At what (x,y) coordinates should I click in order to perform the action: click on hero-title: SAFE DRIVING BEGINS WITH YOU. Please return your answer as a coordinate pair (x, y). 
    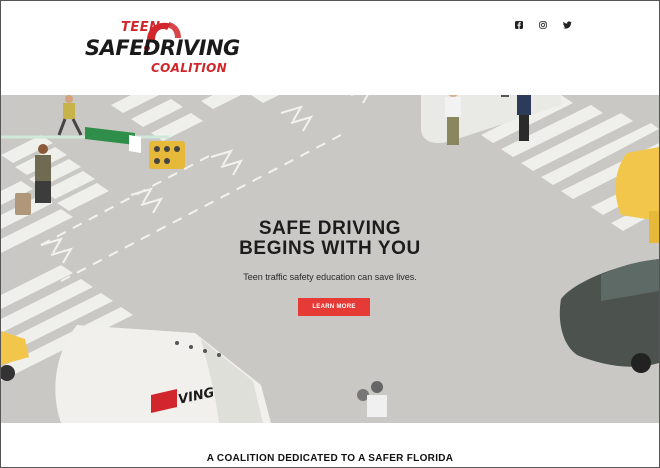
    Looking at the image, I should click on (330, 239).